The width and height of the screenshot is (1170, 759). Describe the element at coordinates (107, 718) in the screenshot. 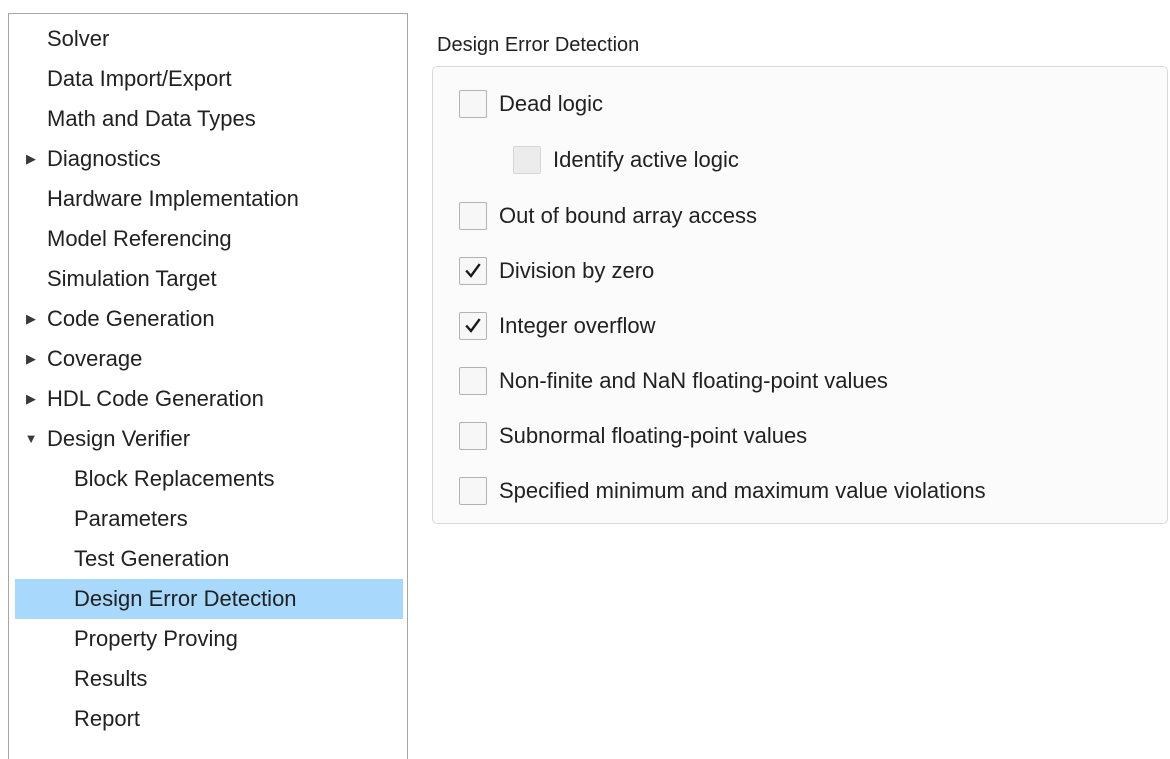

I see `tree-item-label: Report` at that location.